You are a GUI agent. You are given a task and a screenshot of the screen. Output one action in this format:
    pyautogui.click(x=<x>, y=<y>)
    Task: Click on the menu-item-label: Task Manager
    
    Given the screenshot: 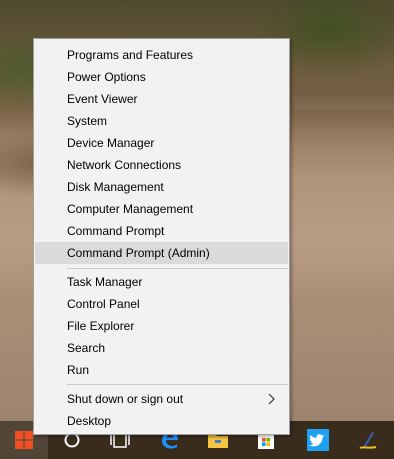 What is the action you would take?
    pyautogui.click(x=105, y=282)
    